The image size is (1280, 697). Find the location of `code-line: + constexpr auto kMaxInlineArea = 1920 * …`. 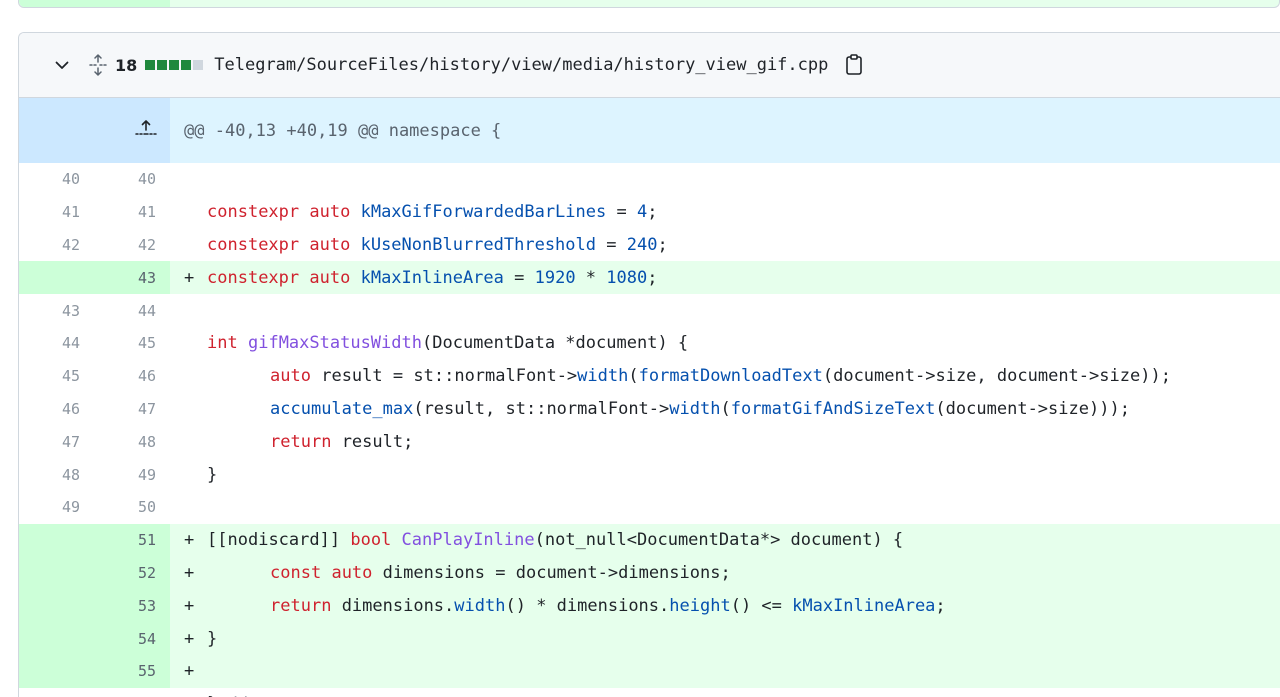

code-line: + constexpr auto kMaxInlineArea = 1920 * … is located at coordinates (725, 278).